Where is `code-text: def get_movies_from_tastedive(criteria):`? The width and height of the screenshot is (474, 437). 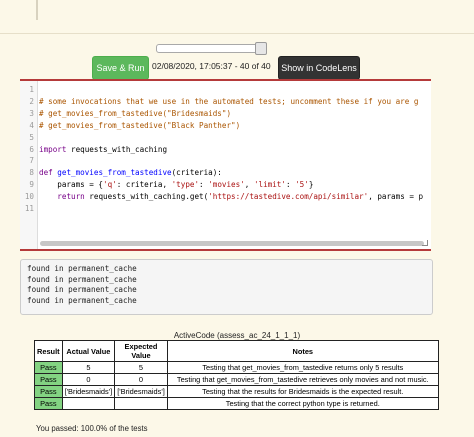 code-text: def get_movies_from_tastedive(criteria): is located at coordinates (130, 173).